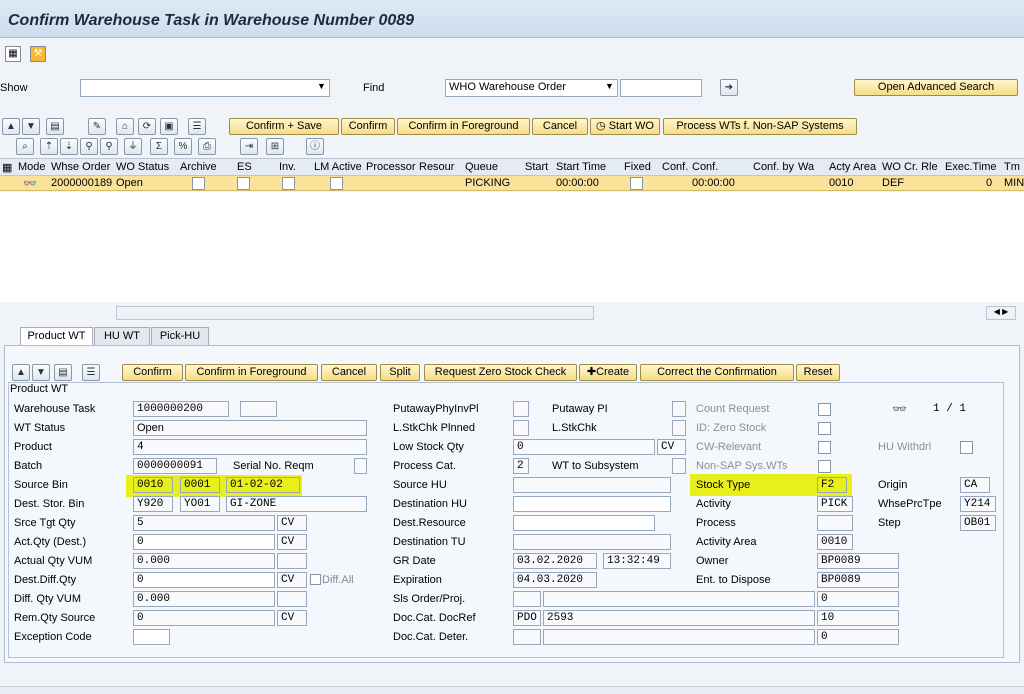 The width and height of the screenshot is (1024, 694). Describe the element at coordinates (858, 618) in the screenshot. I see `doc-item-field: 10` at that location.